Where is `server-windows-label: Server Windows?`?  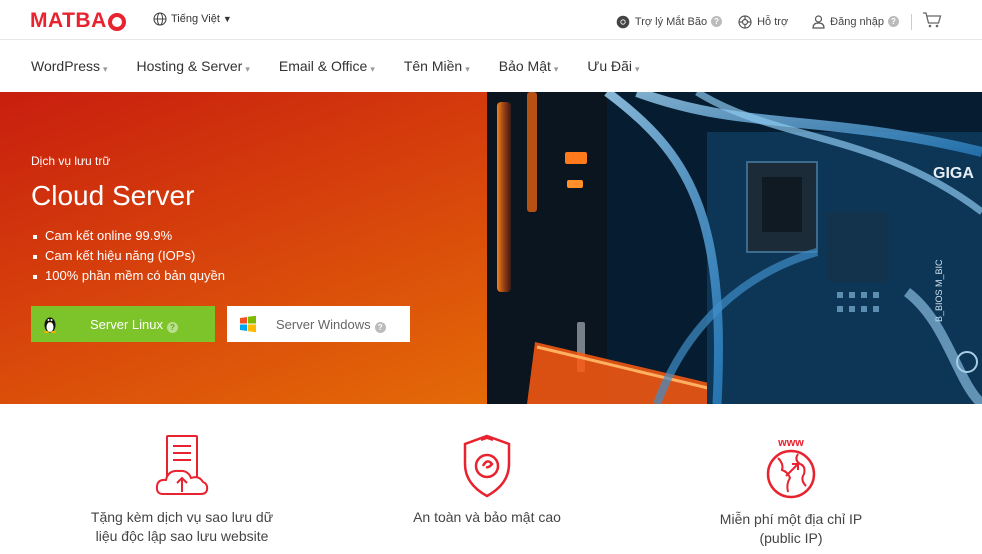
server-windows-label: Server Windows? is located at coordinates (331, 325).